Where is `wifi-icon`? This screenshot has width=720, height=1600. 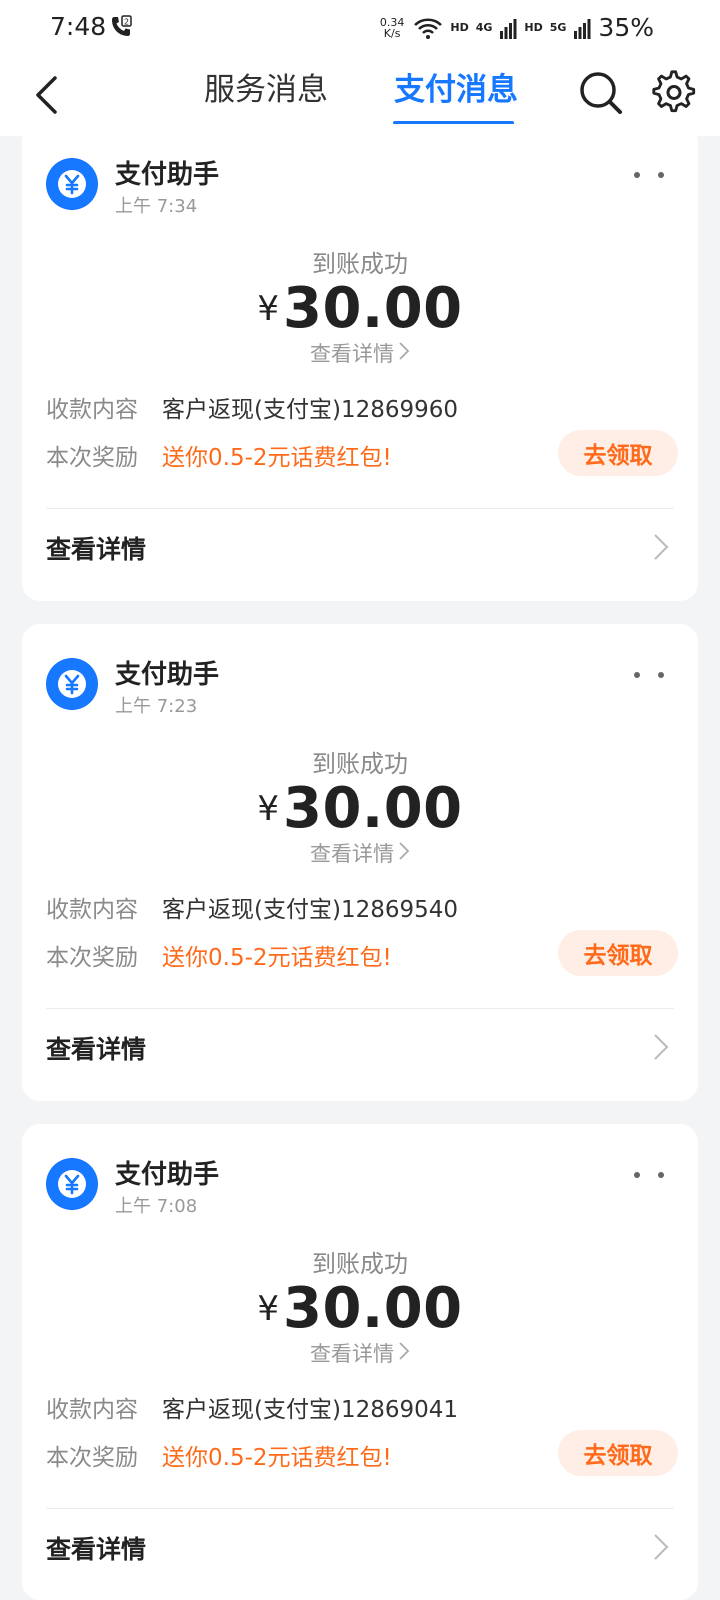 wifi-icon is located at coordinates (428, 28).